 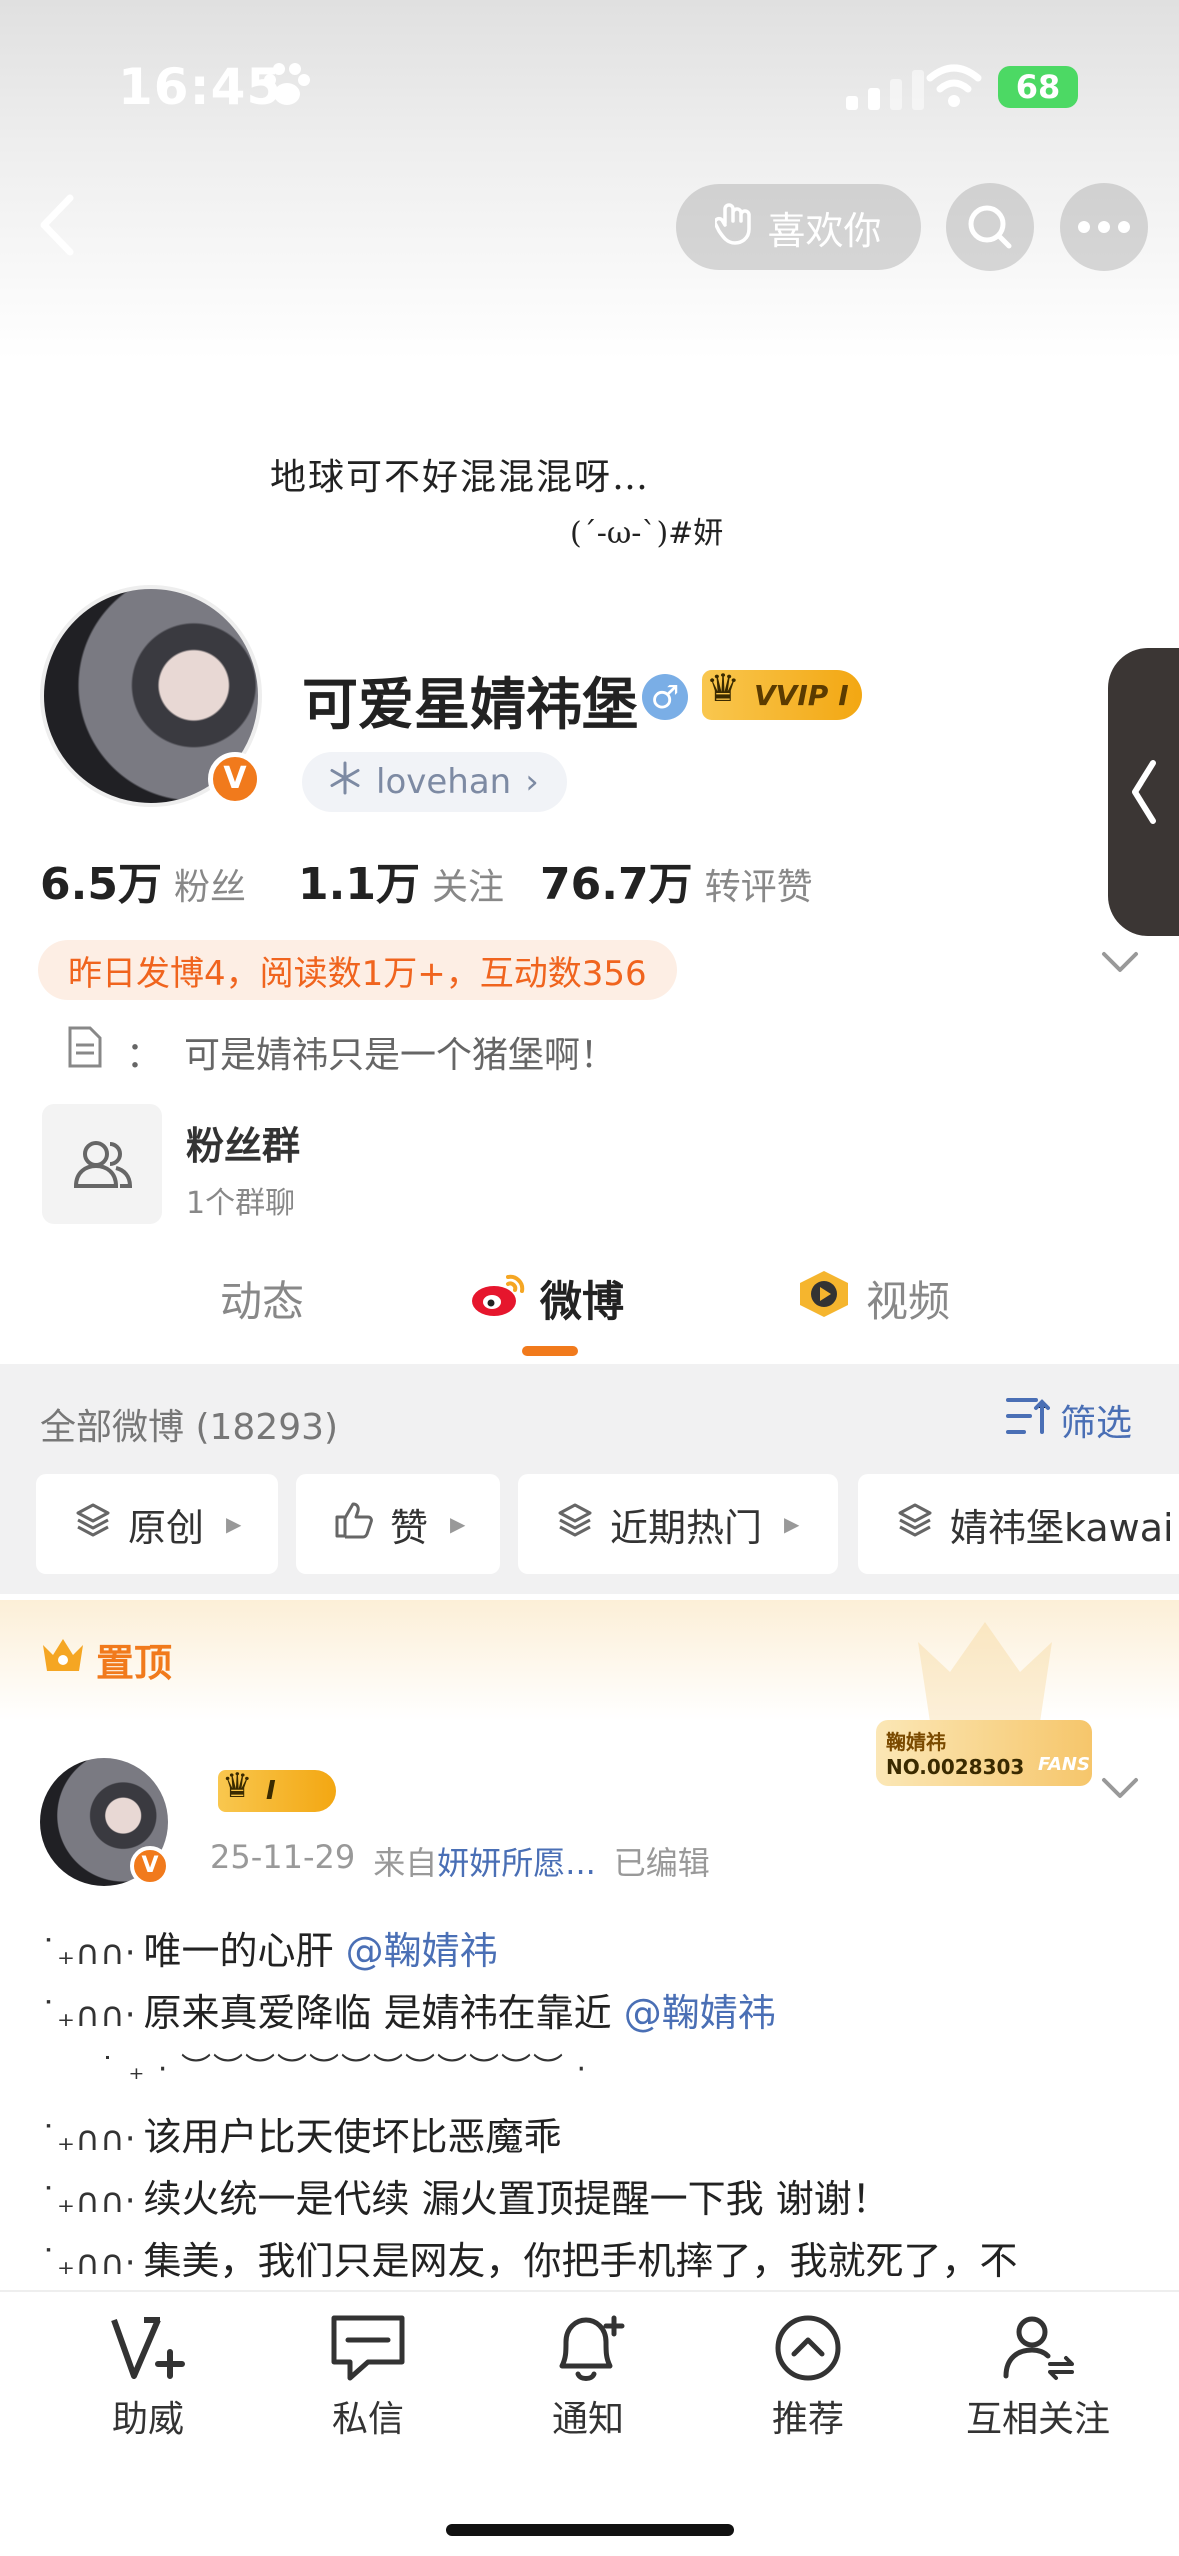 I want to click on chip-recent-hot: 近期热门 ▶, so click(x=678, y=1524).